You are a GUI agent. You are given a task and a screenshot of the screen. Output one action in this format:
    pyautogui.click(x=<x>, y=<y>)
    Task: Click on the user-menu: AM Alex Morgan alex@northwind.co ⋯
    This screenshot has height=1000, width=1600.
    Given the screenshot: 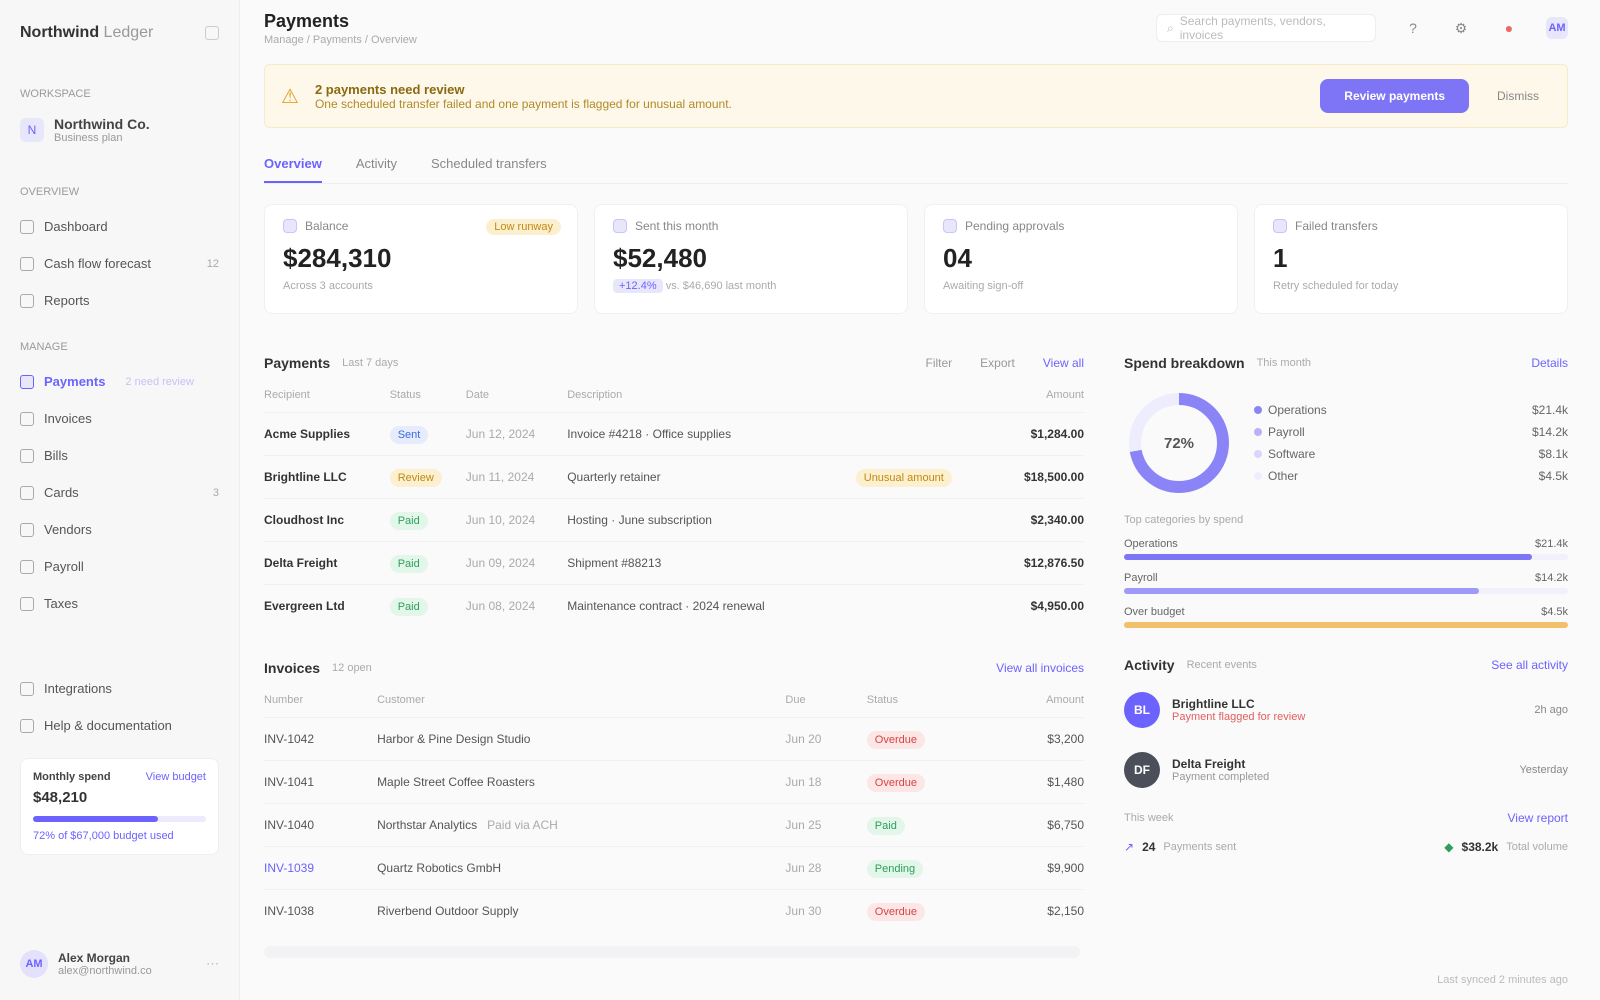 What is the action you would take?
    pyautogui.click(x=119, y=964)
    